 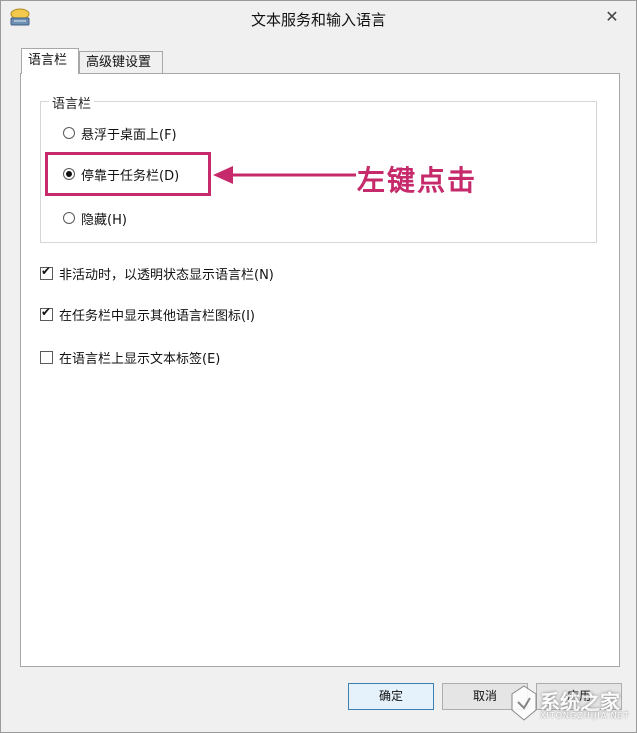 What do you see at coordinates (72, 102) in the screenshot?
I see `group-title: 语言栏` at bounding box center [72, 102].